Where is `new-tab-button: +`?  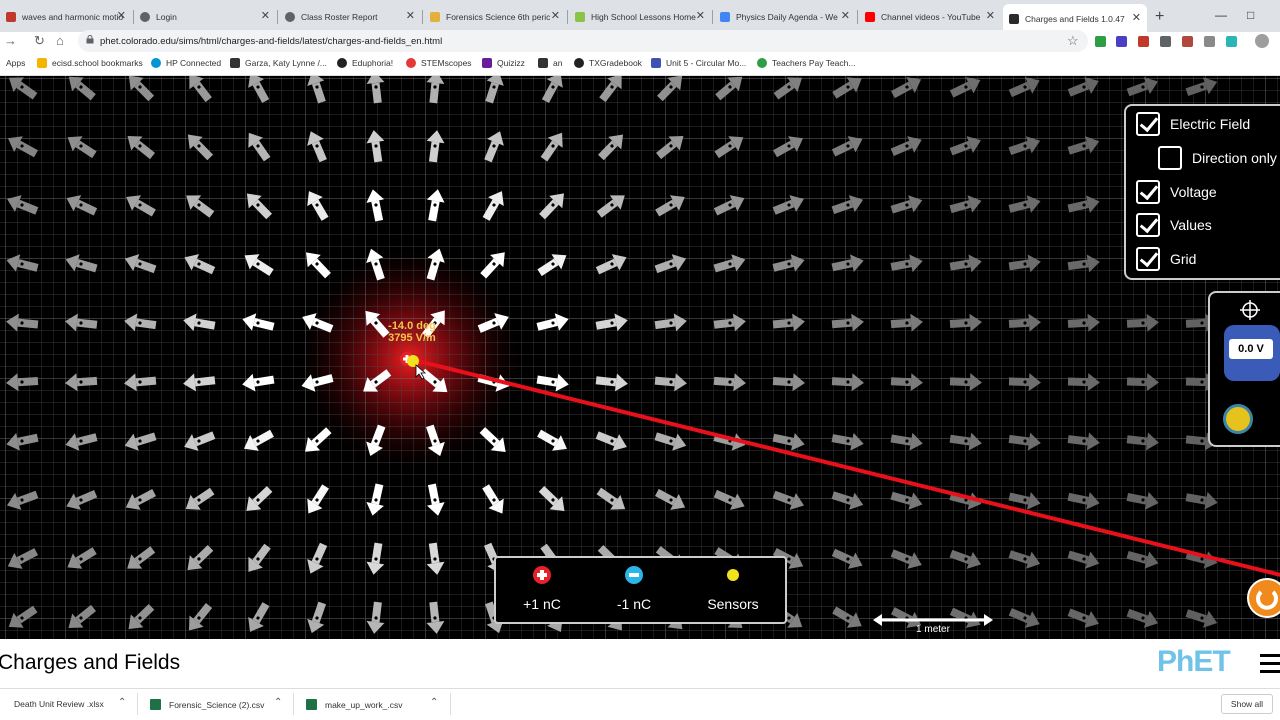 new-tab-button: + is located at coordinates (1159, 17).